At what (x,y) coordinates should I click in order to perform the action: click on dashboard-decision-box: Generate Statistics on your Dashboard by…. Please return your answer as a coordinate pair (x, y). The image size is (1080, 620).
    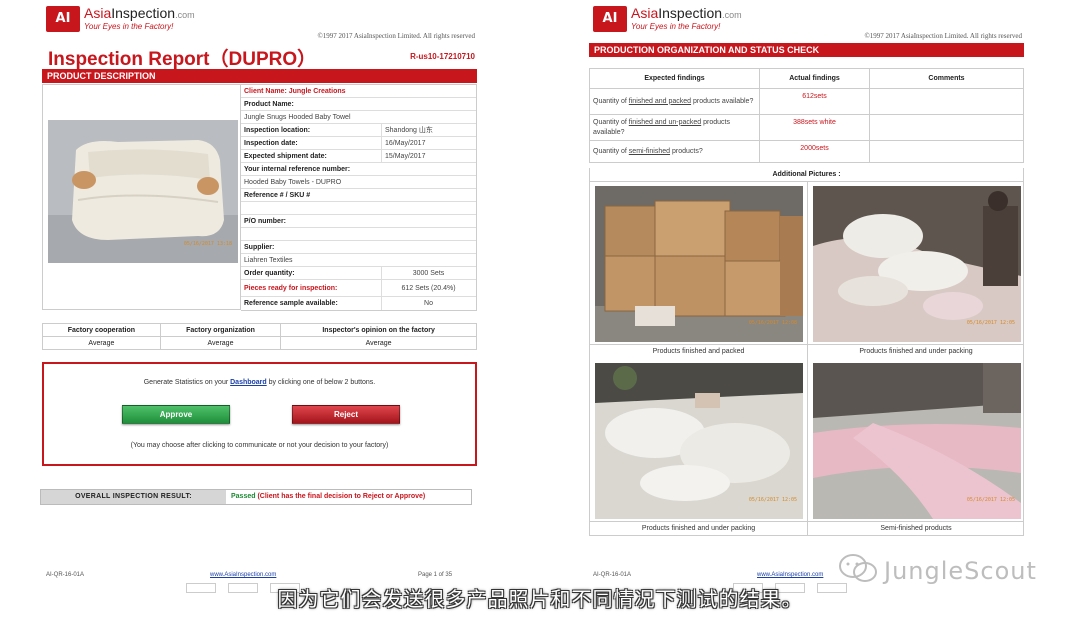
    Looking at the image, I should click on (259, 414).